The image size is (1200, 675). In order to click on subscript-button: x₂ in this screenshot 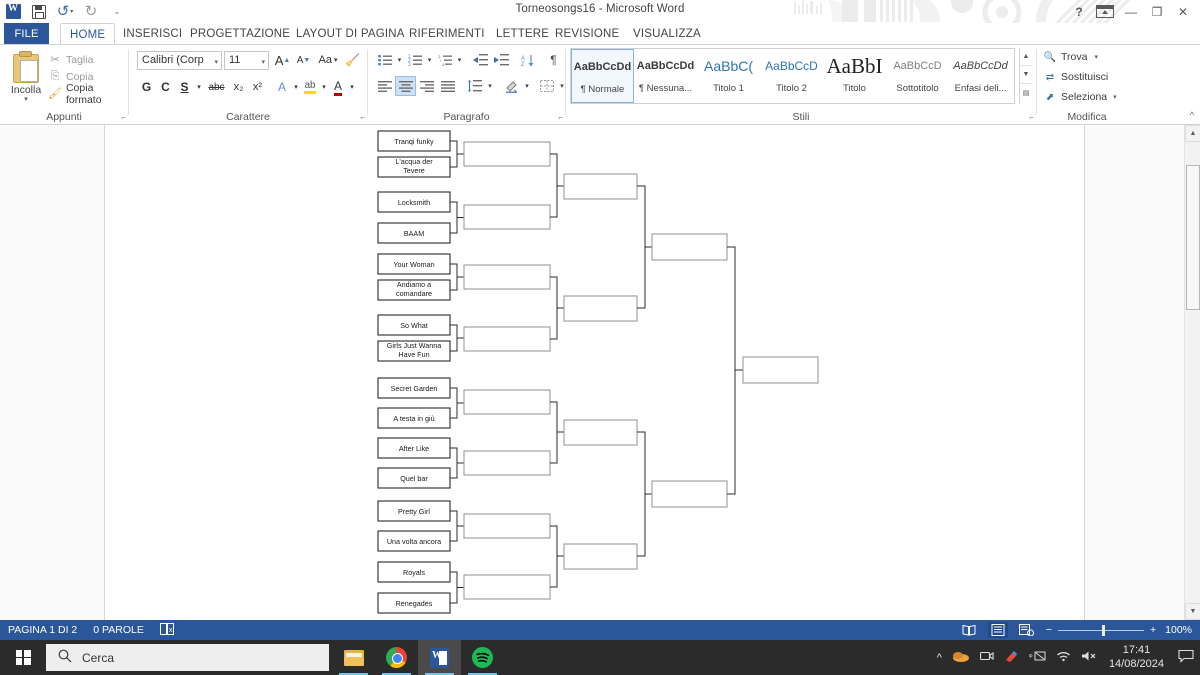, I will do `click(238, 87)`.